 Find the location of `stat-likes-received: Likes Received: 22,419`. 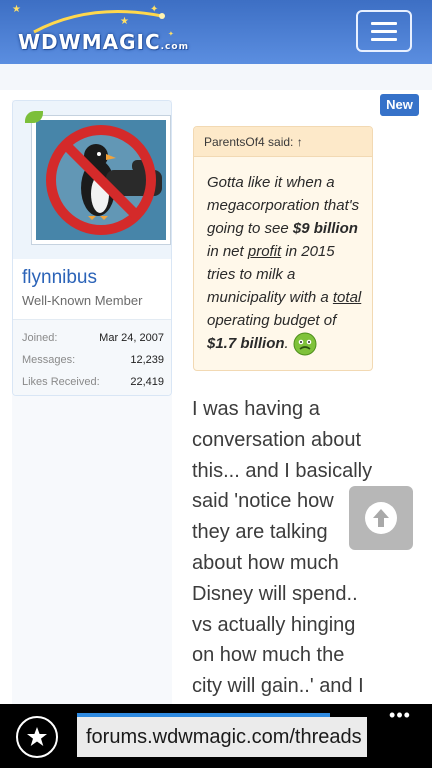

stat-likes-received: Likes Received: 22,419 is located at coordinates (93, 385).